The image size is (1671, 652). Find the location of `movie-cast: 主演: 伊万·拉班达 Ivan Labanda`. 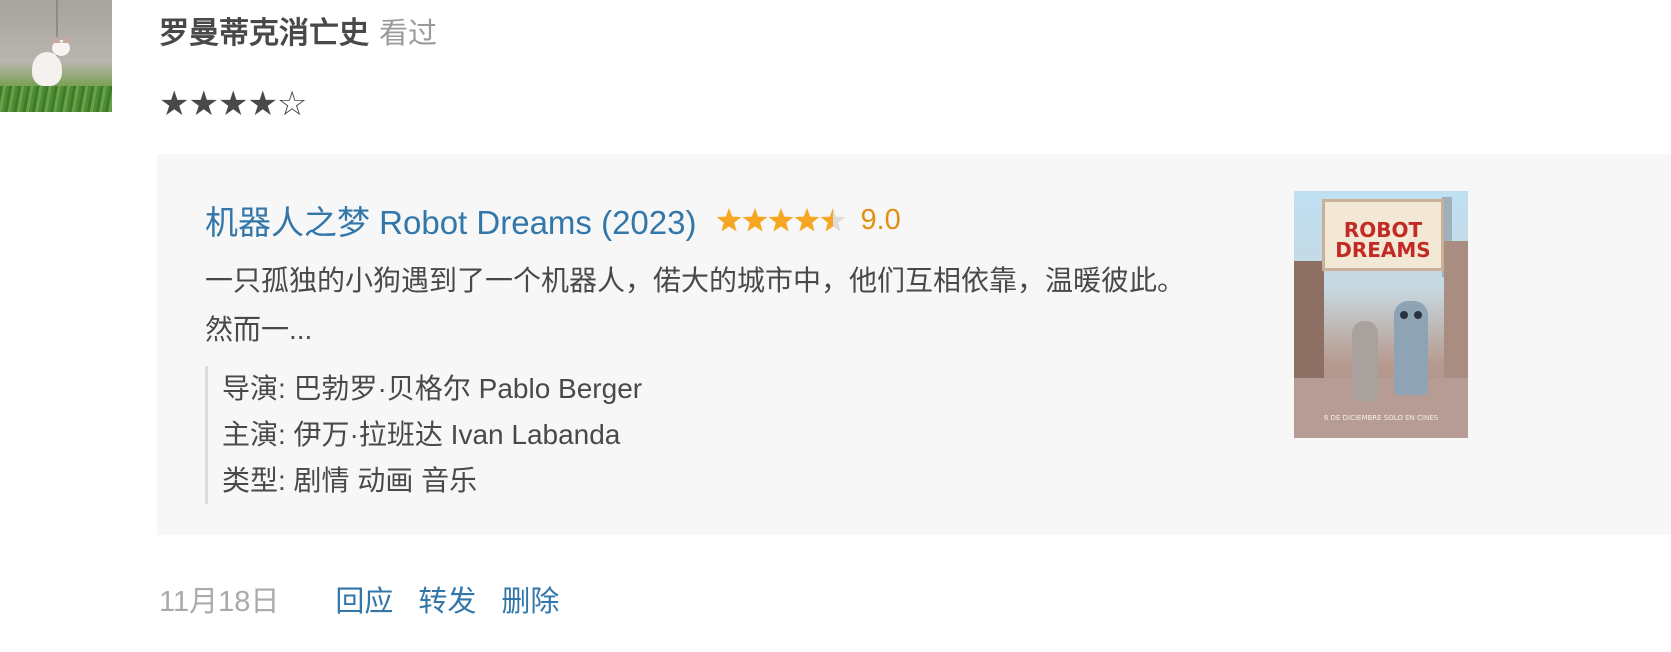

movie-cast: 主演: 伊万·拉班达 Ivan Labanda is located at coordinates (421, 434).